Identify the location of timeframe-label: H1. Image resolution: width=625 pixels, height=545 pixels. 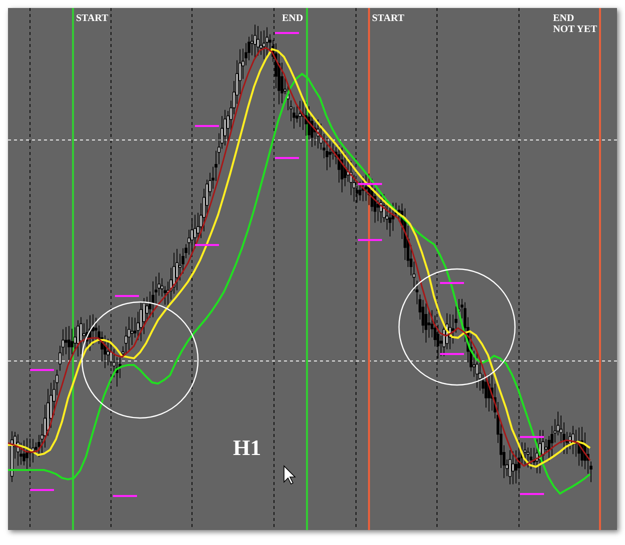
(247, 447).